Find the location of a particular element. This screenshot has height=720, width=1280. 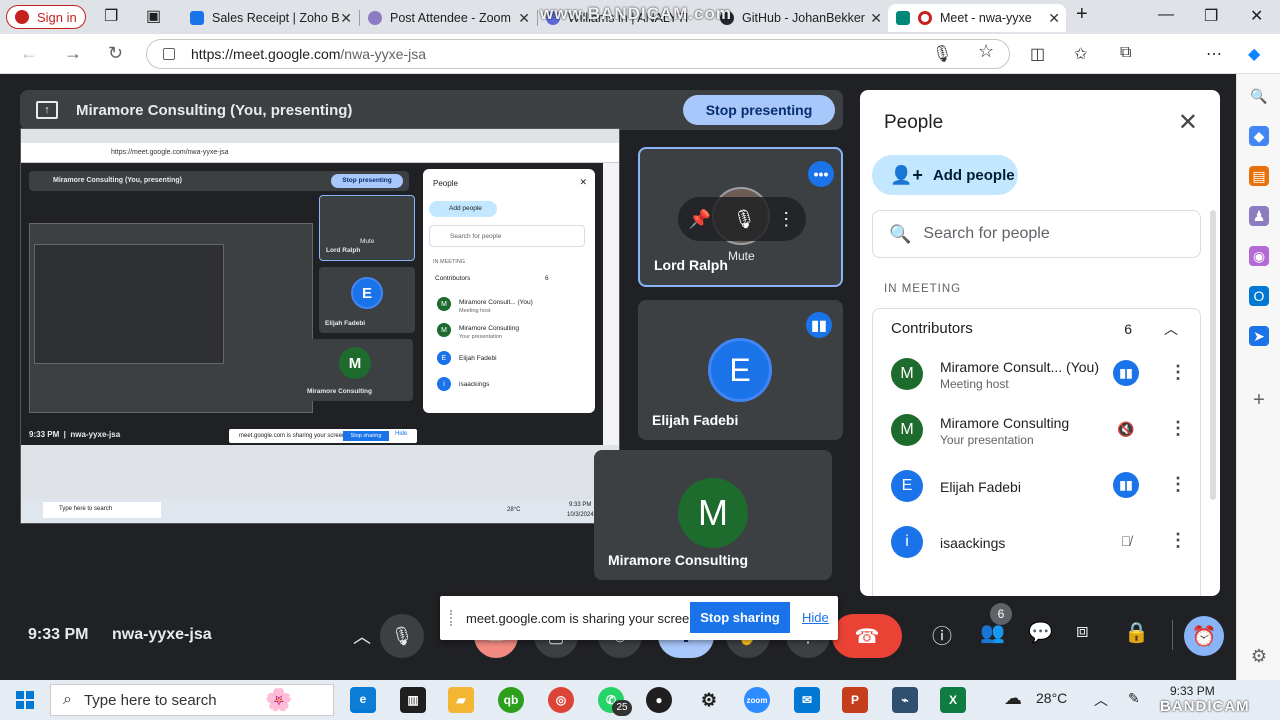

split-screen-icon: ◫ is located at coordinates (1037, 54).